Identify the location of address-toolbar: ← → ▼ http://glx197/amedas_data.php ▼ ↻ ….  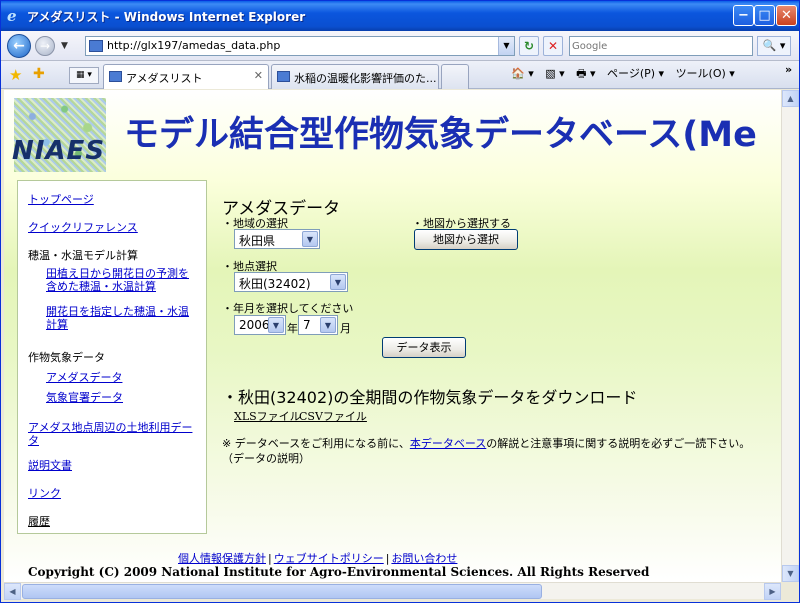
(400, 46).